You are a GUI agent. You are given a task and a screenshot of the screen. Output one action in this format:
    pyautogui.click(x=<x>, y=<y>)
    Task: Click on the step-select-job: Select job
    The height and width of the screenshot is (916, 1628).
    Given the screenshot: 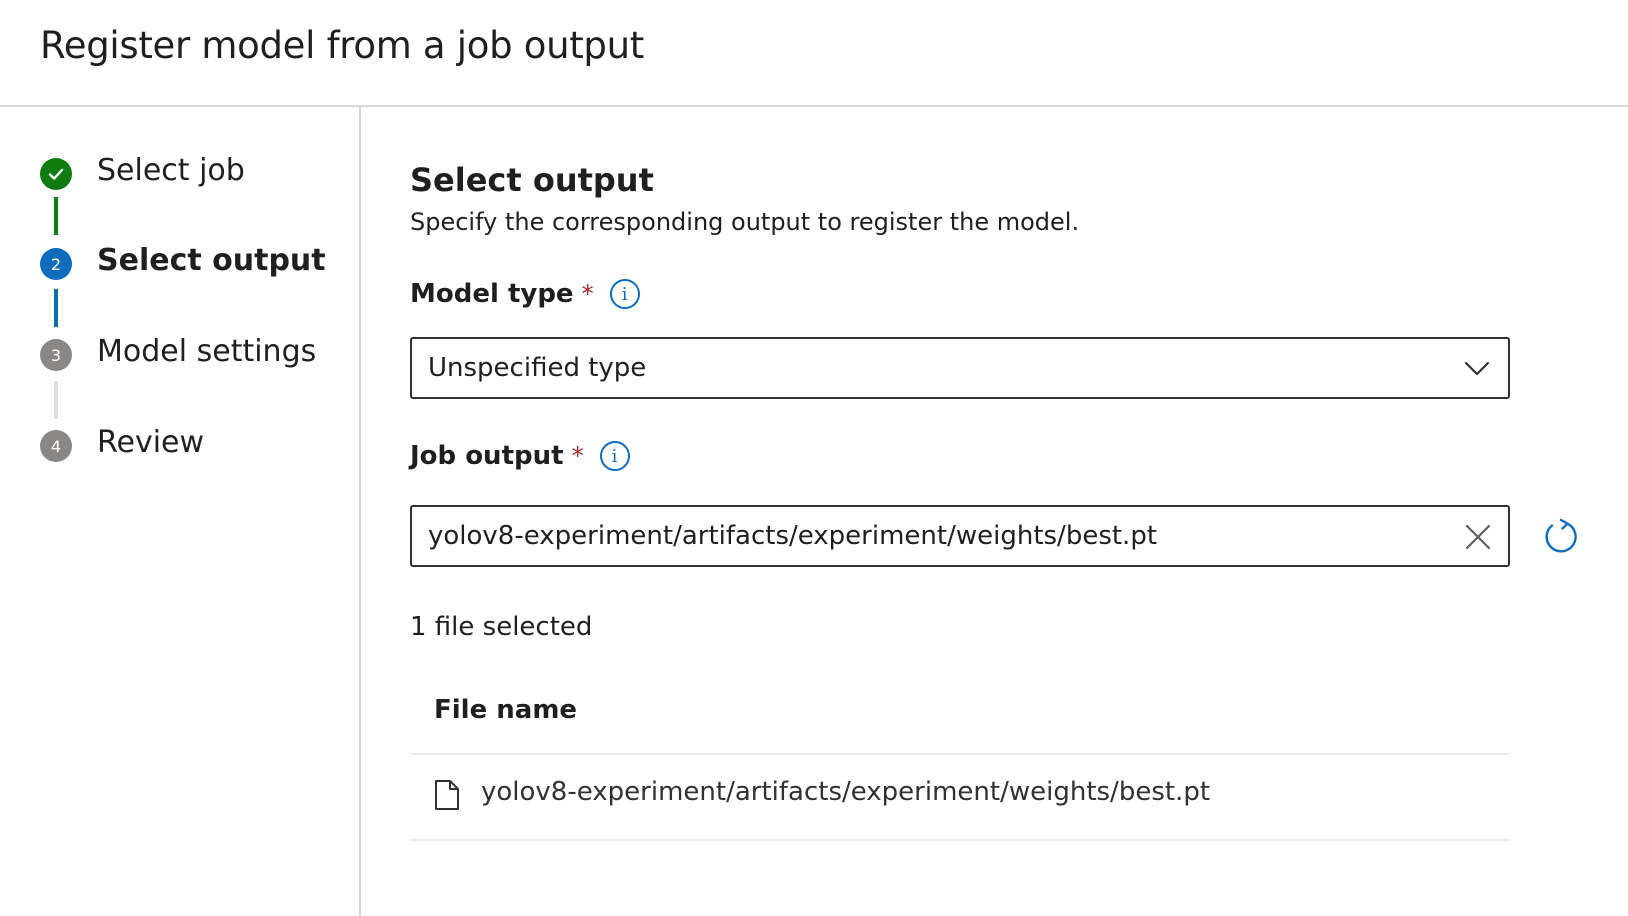 What is the action you would take?
    pyautogui.click(x=142, y=172)
    